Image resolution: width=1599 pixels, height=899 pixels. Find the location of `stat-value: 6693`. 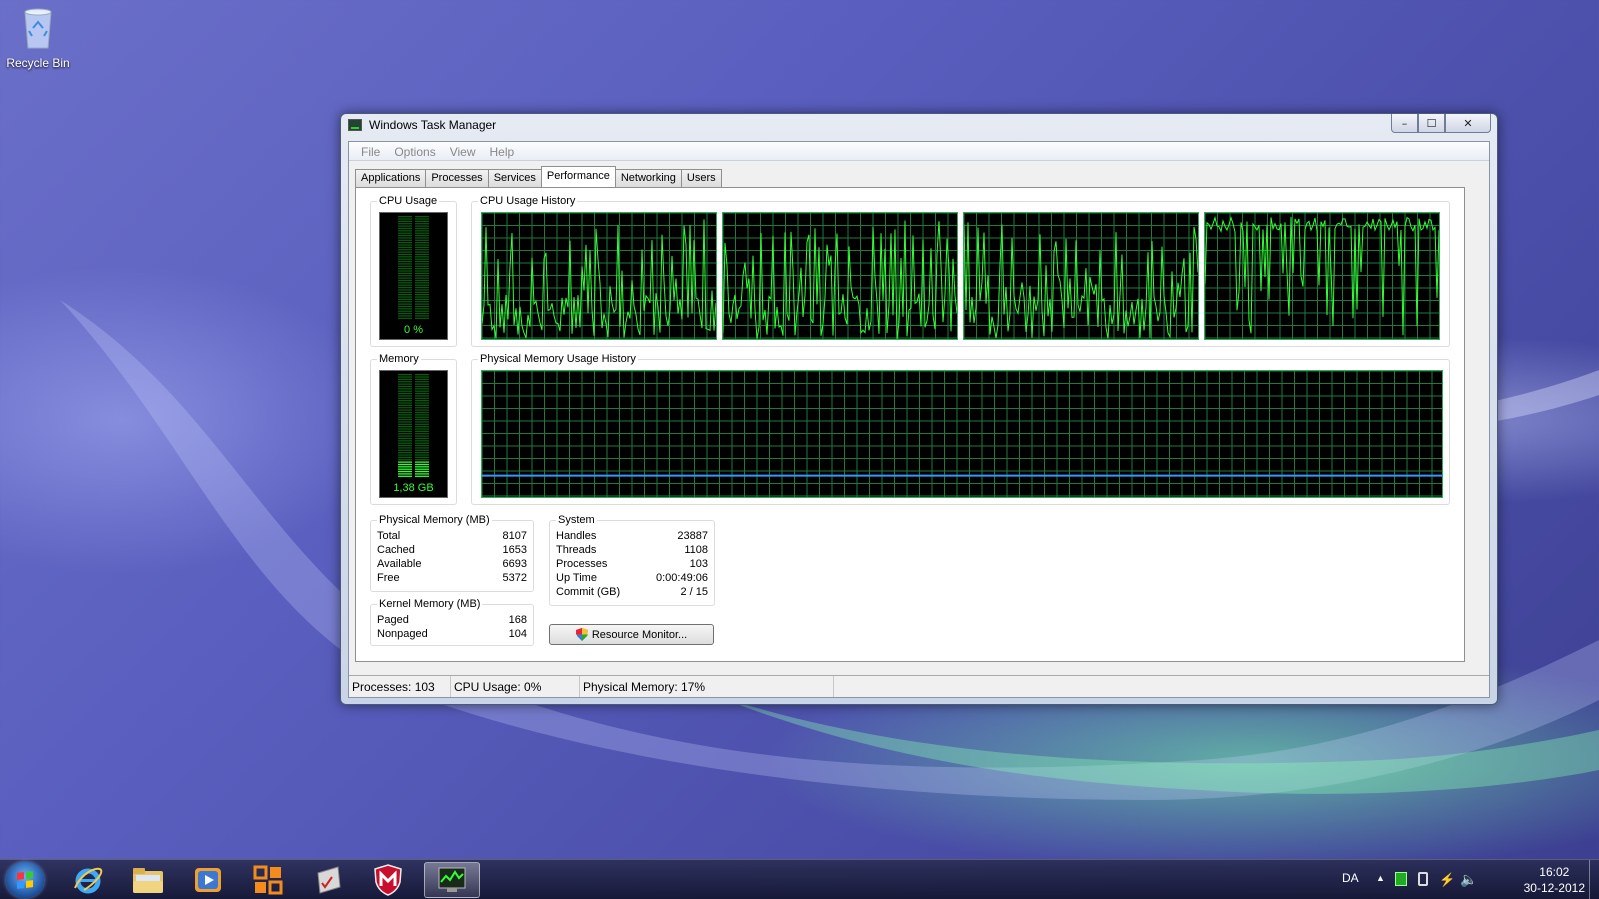

stat-value: 6693 is located at coordinates (514, 564).